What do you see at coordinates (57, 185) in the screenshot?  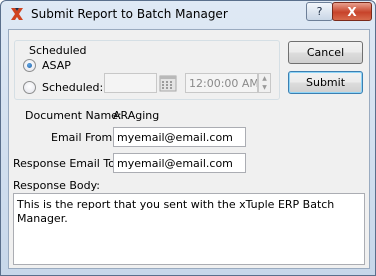 I see `response-body-label: Response Body:` at bounding box center [57, 185].